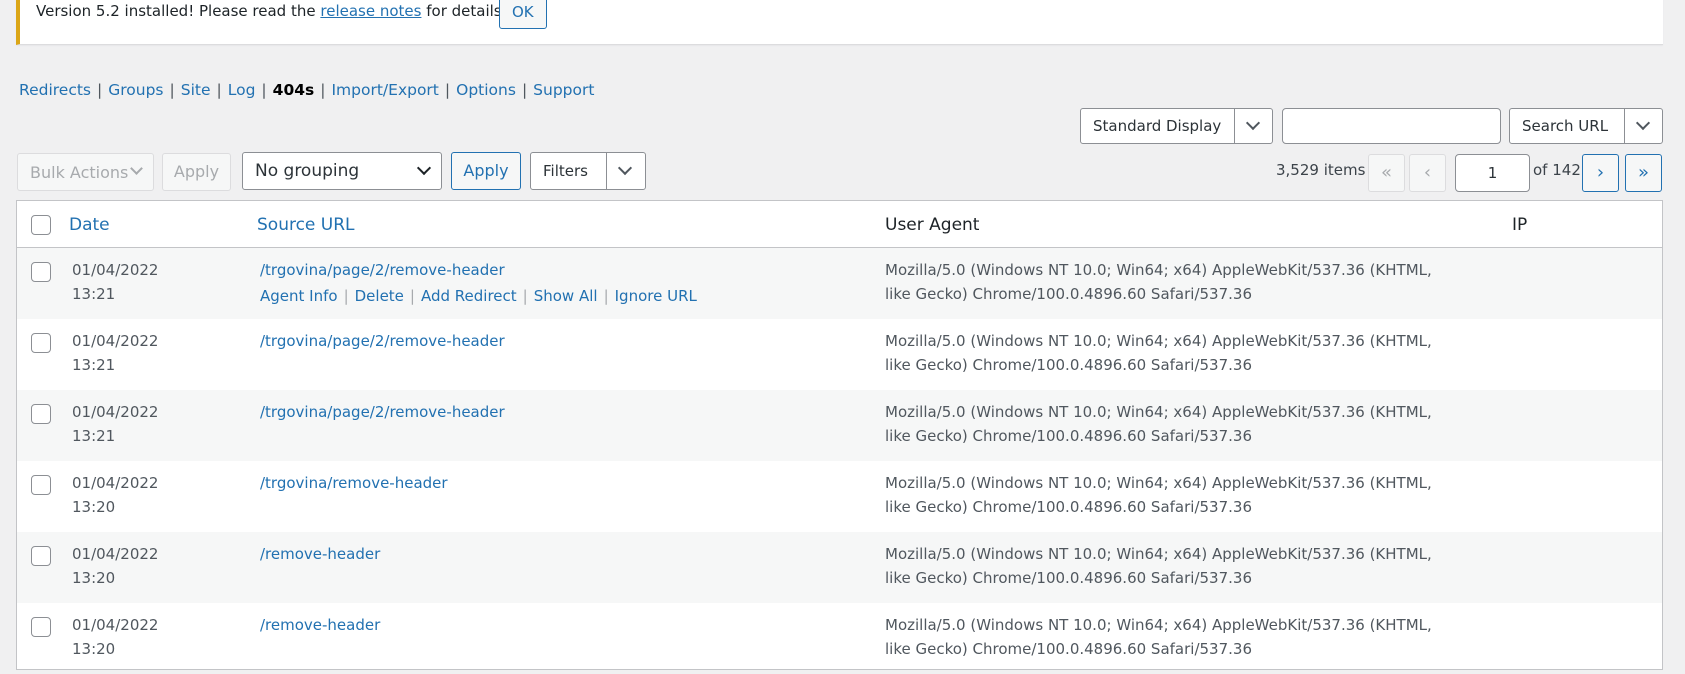  What do you see at coordinates (839, 224) in the screenshot?
I see `table-header: Date Source URL User Agent IP` at bounding box center [839, 224].